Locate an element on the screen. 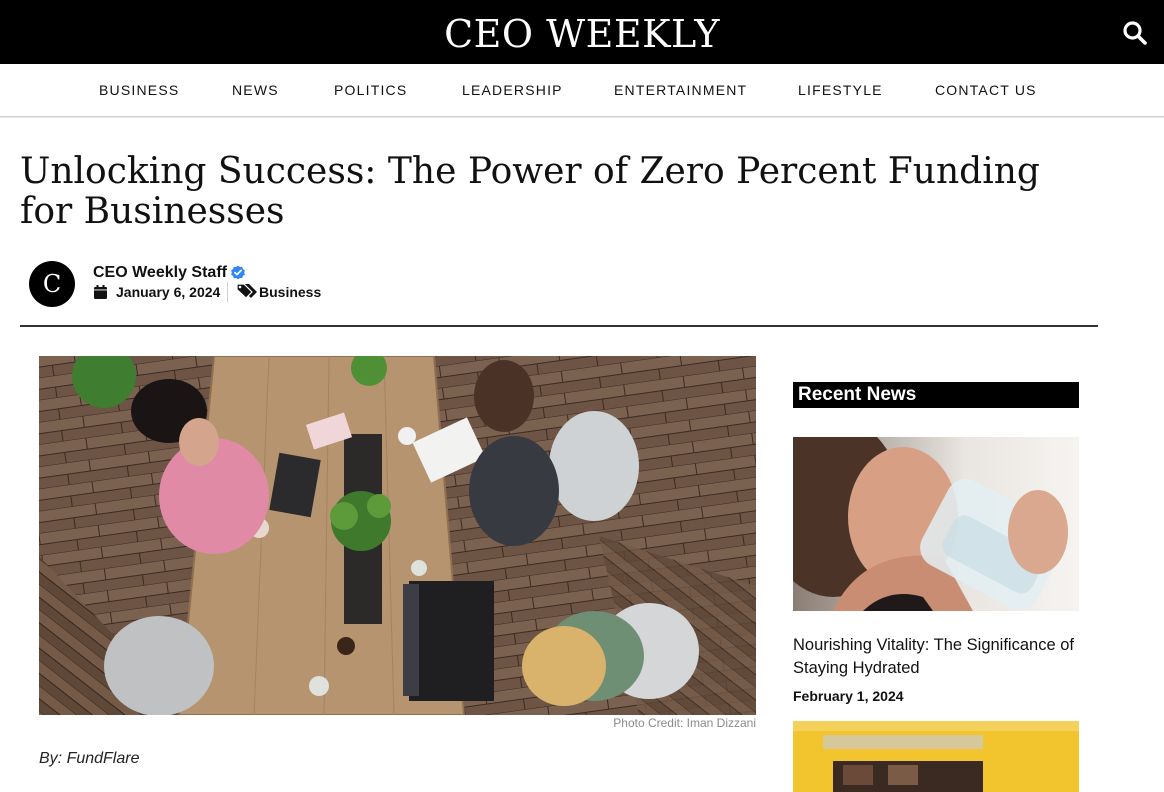 Image resolution: width=1164 pixels, height=792 pixels. nav-item-entertainment: ENTERTAINMENT is located at coordinates (680, 90).